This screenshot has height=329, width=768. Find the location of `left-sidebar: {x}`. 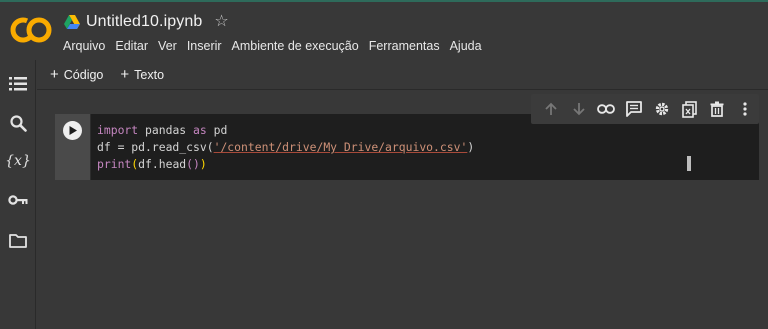

left-sidebar: {x} is located at coordinates (18, 194).